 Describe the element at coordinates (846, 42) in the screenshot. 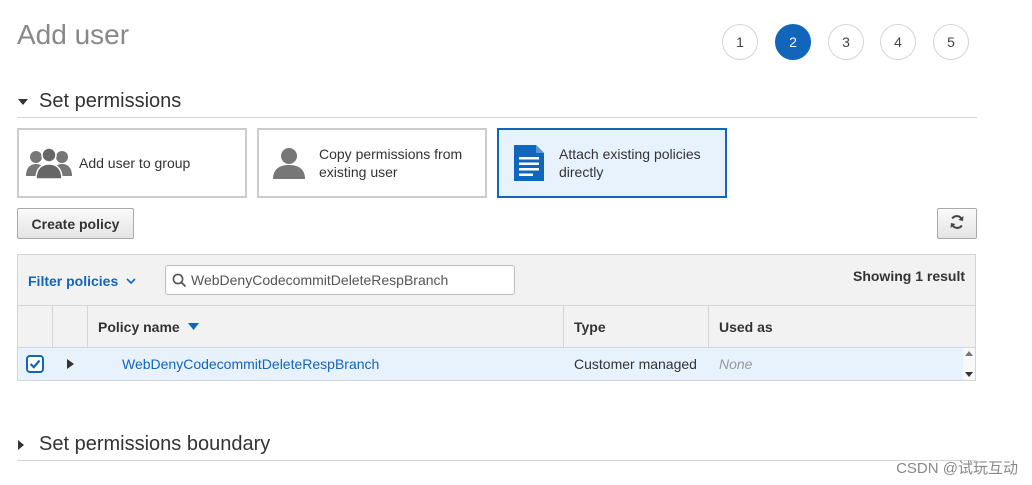

I see `step-3: 3` at that location.